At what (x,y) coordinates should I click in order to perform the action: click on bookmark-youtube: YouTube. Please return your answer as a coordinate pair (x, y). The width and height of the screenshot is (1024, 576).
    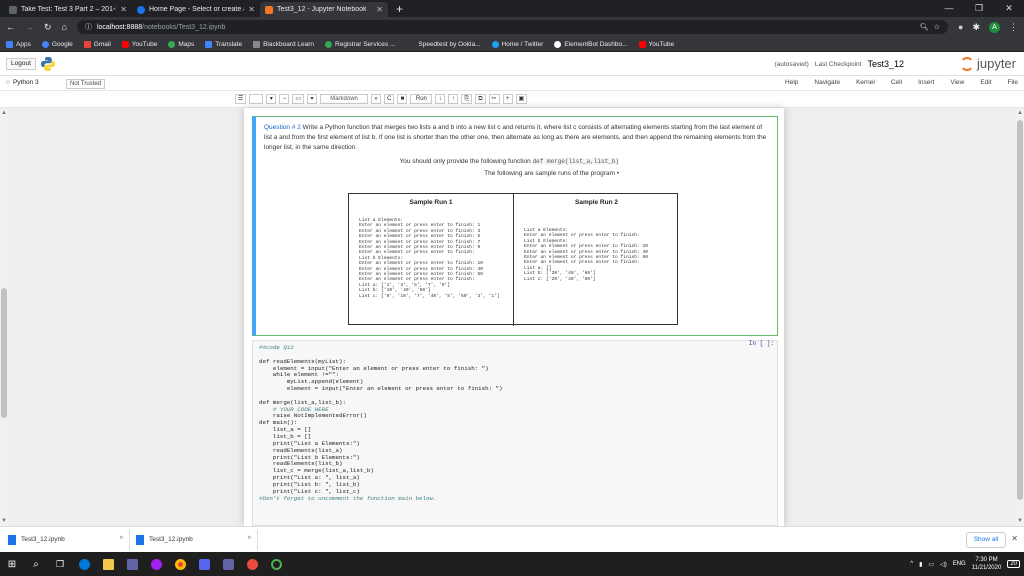
    Looking at the image, I should click on (139, 44).